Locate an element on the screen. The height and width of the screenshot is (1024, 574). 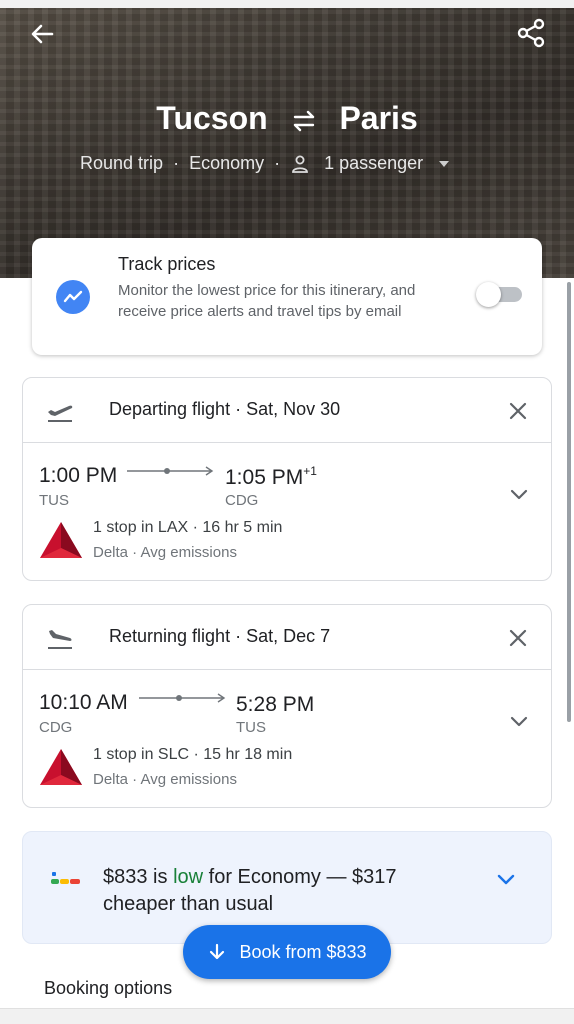
price-bars-icon is located at coordinates (65, 878).